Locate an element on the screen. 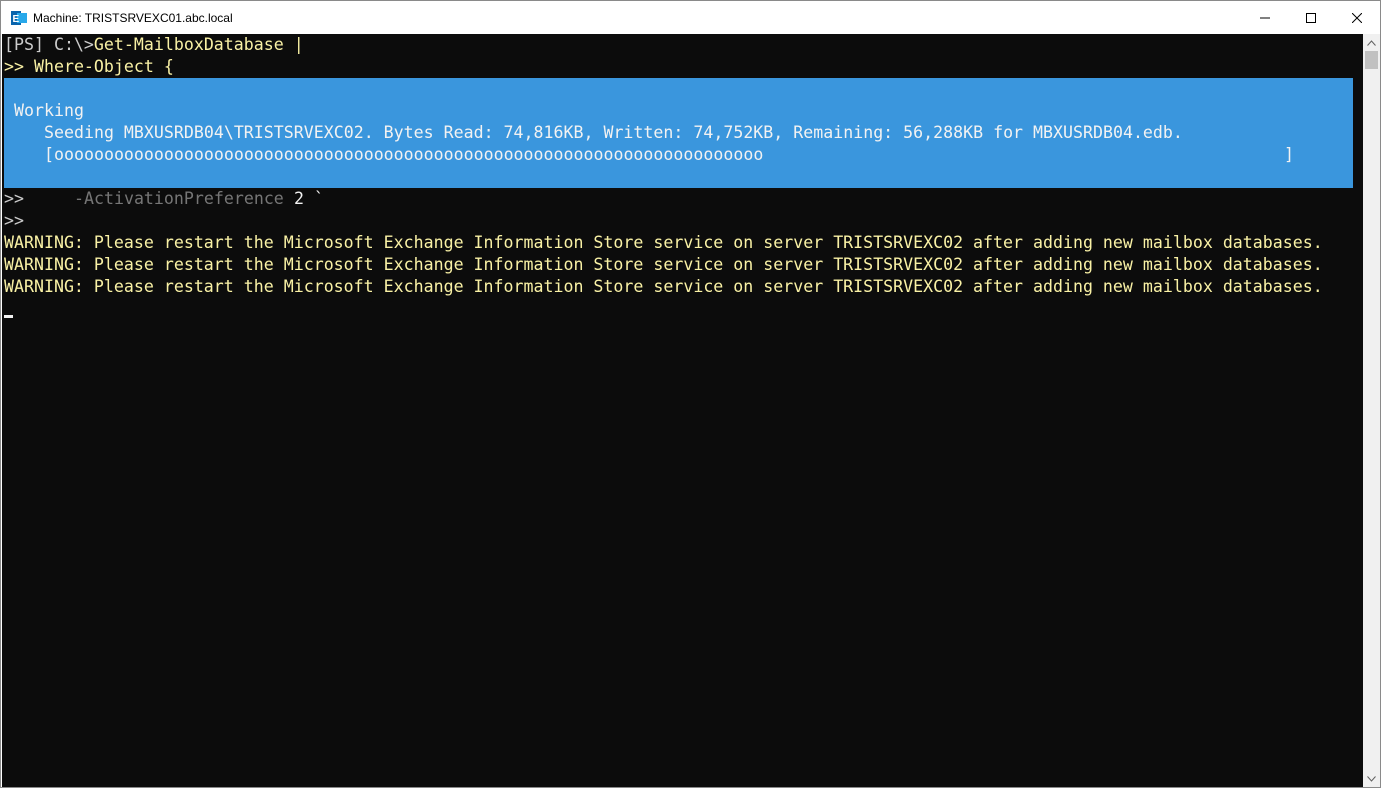 Image resolution: width=1381 pixels, height=788 pixels. scroll-thumb is located at coordinates (1371, 60).